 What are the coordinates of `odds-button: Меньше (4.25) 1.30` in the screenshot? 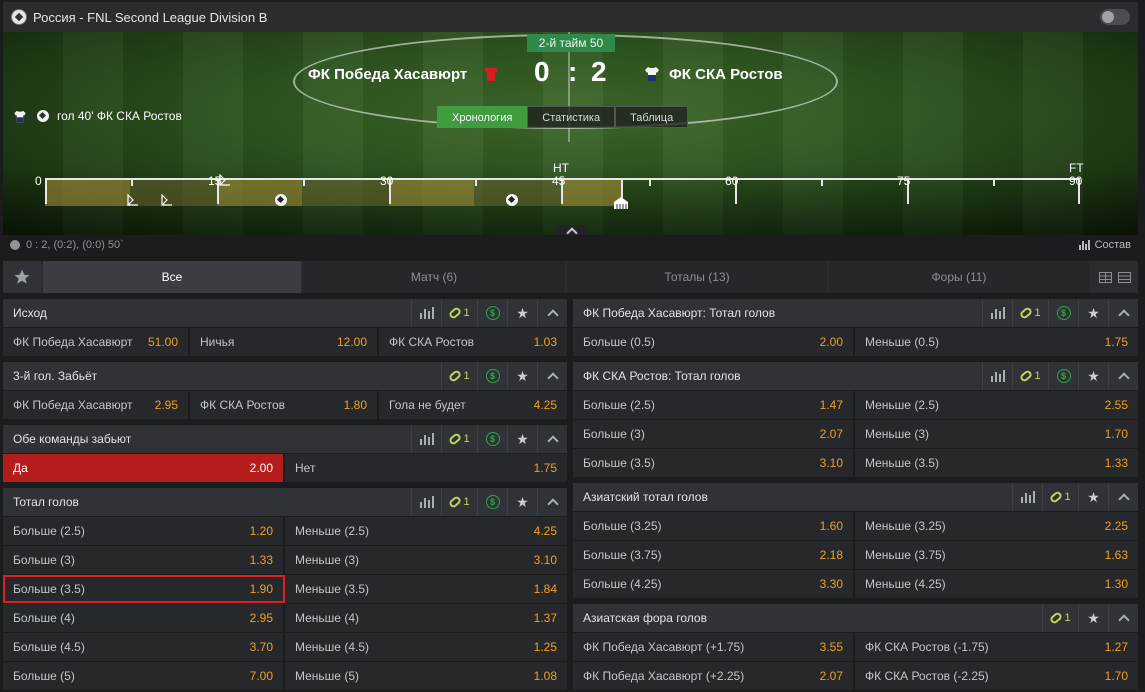 It's located at (996, 584).